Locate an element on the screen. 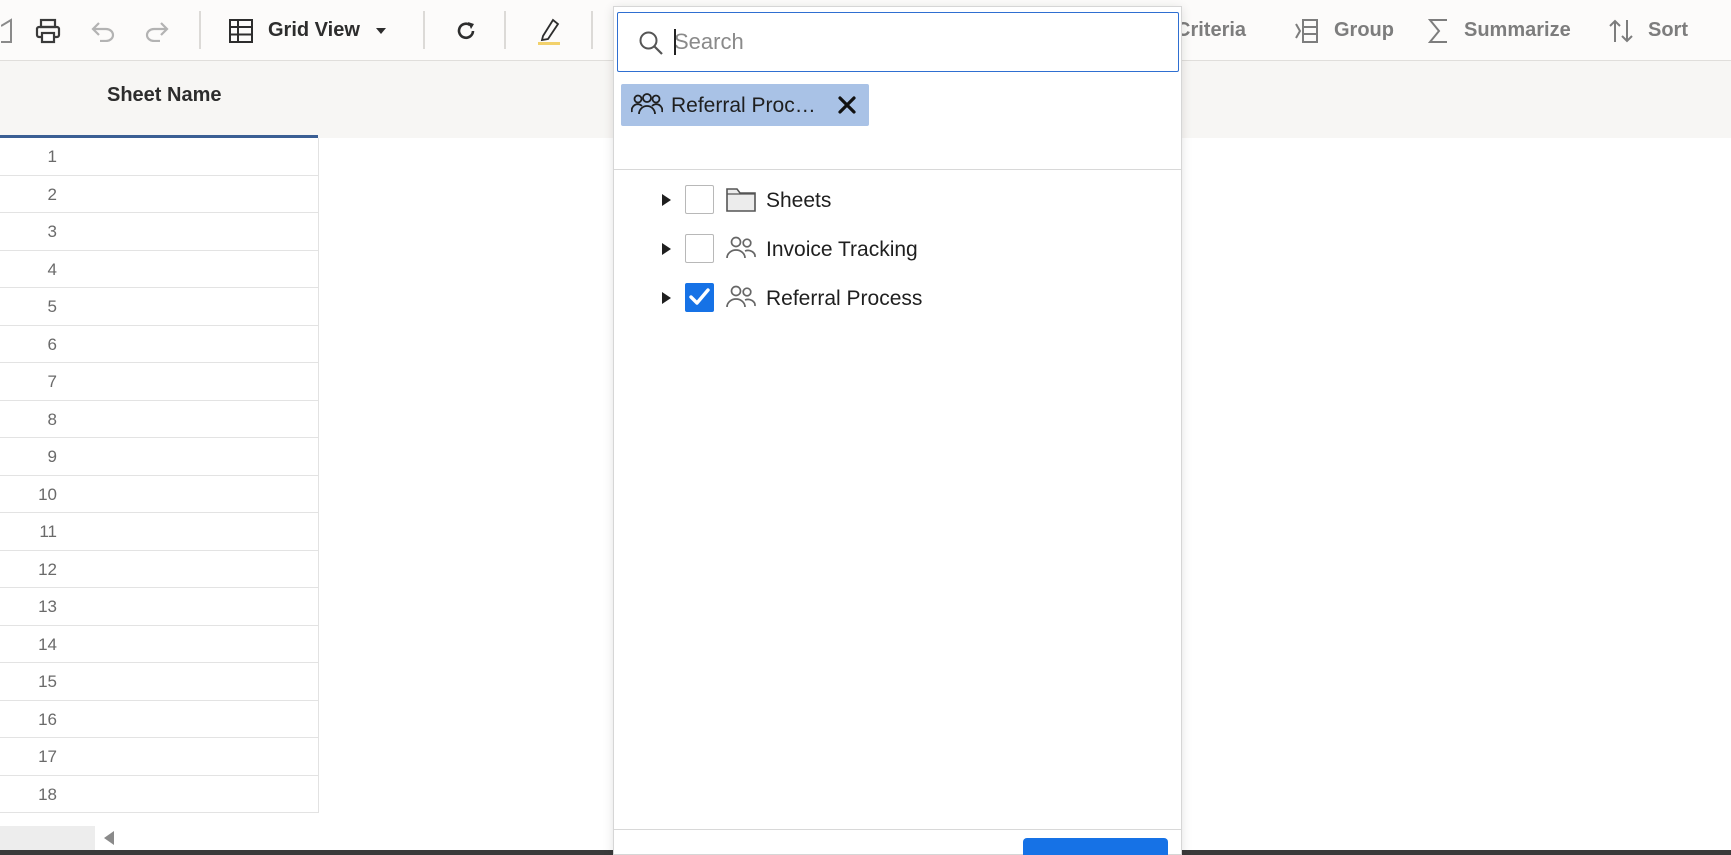  sheet-name-header-label: Sheet Name is located at coordinates (164, 95).